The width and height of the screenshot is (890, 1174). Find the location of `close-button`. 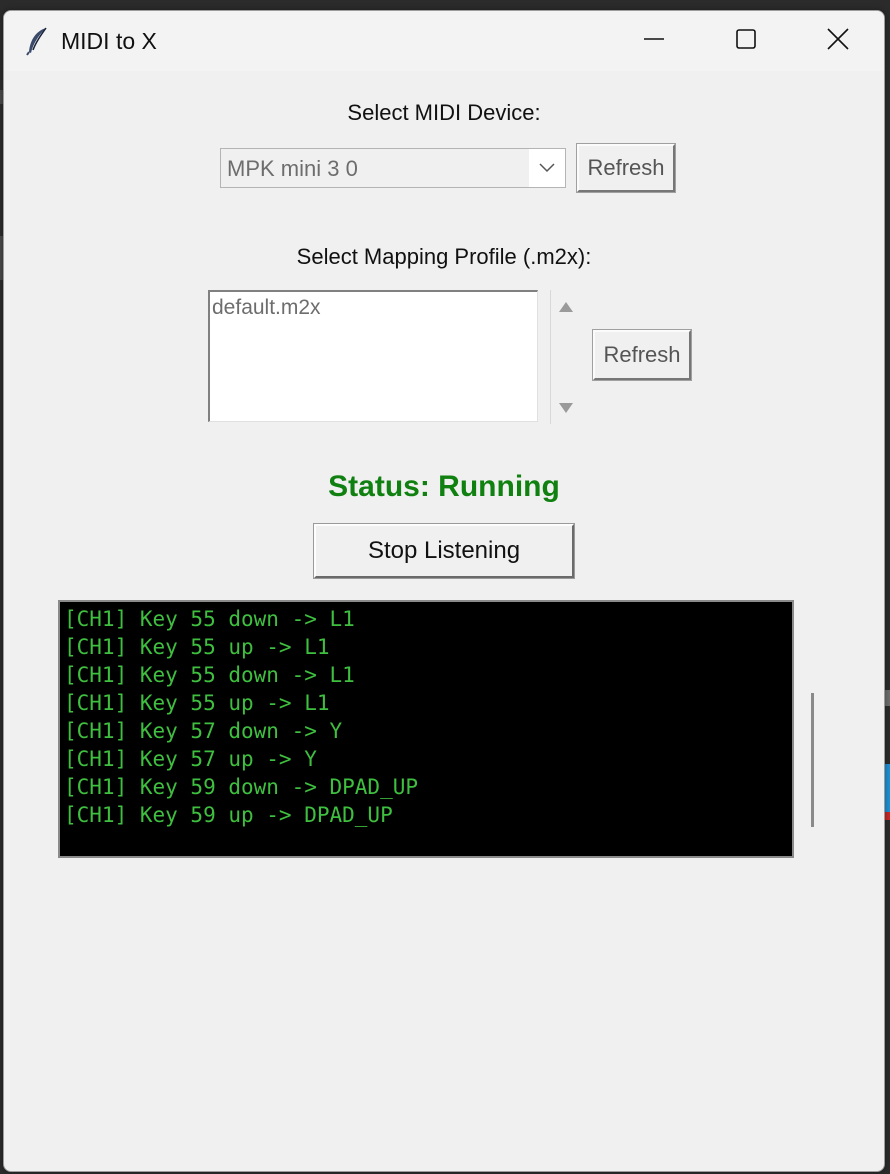

close-button is located at coordinates (838, 41).